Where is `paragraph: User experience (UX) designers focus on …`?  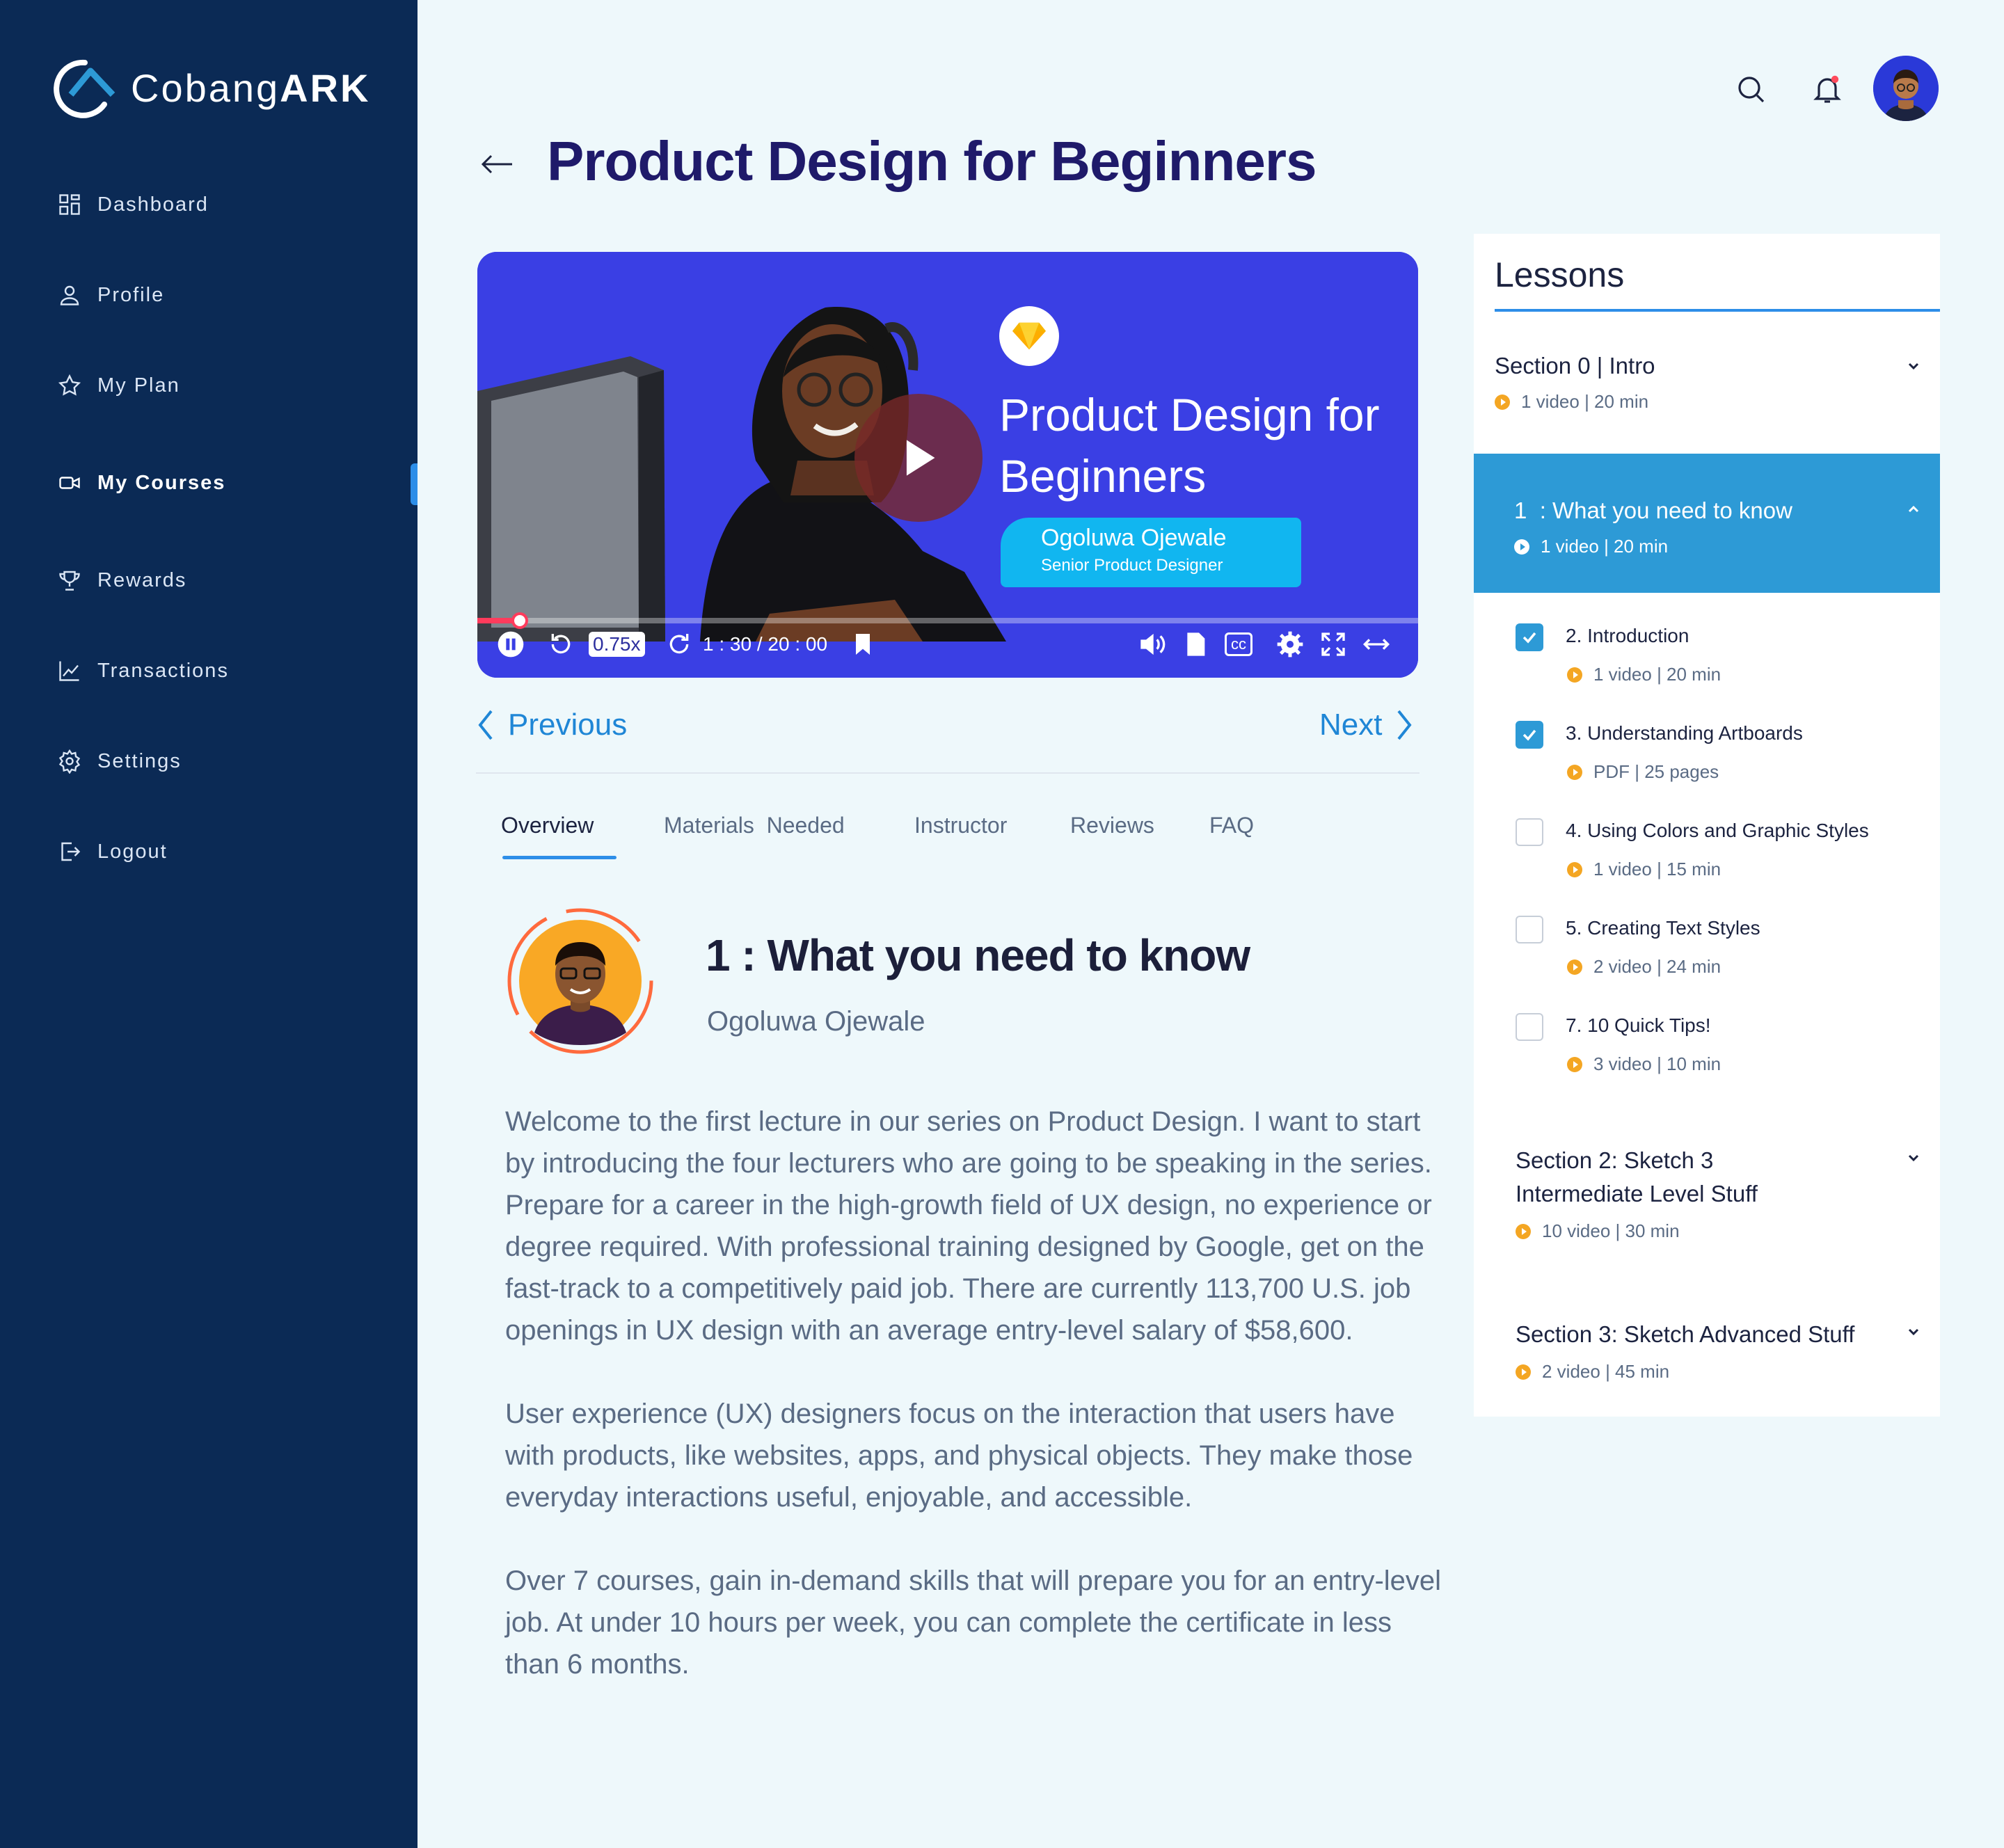
paragraph: User experience (UX) designers focus on … is located at coordinates (959, 1456).